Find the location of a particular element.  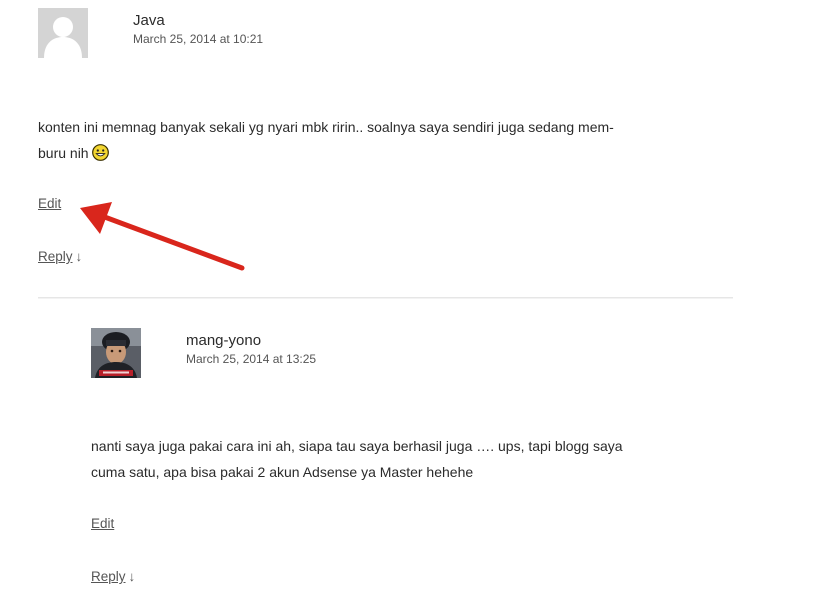

user-photo-avatar is located at coordinates (116, 353).